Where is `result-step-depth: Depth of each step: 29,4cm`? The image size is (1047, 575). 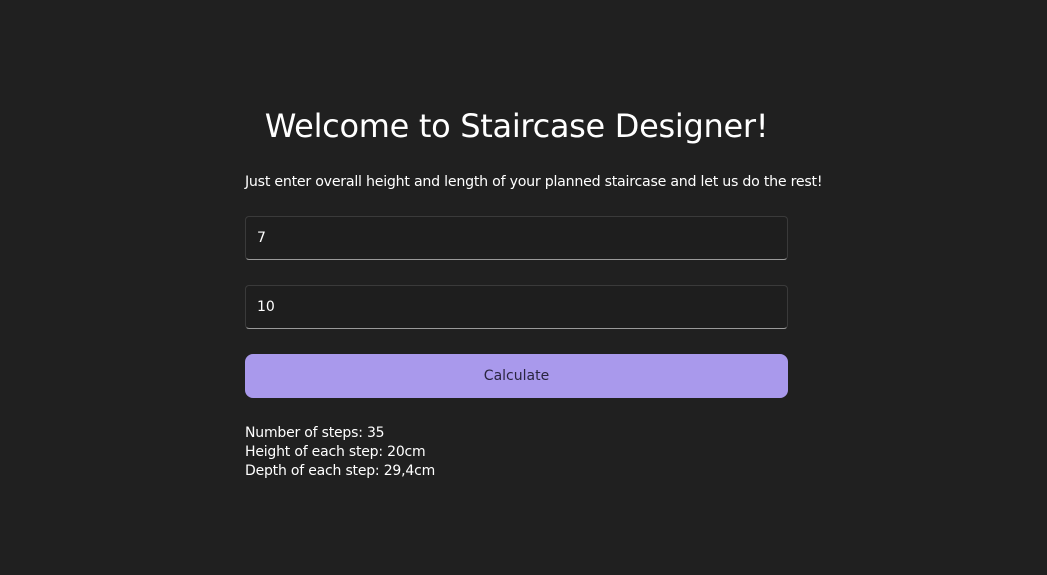 result-step-depth: Depth of each step: 29,4cm is located at coordinates (340, 471).